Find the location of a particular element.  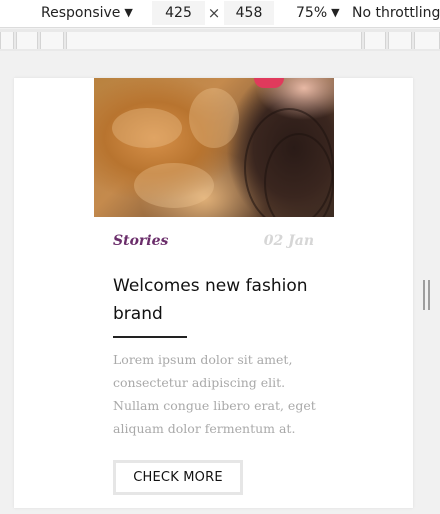

title-underline is located at coordinates (150, 337).